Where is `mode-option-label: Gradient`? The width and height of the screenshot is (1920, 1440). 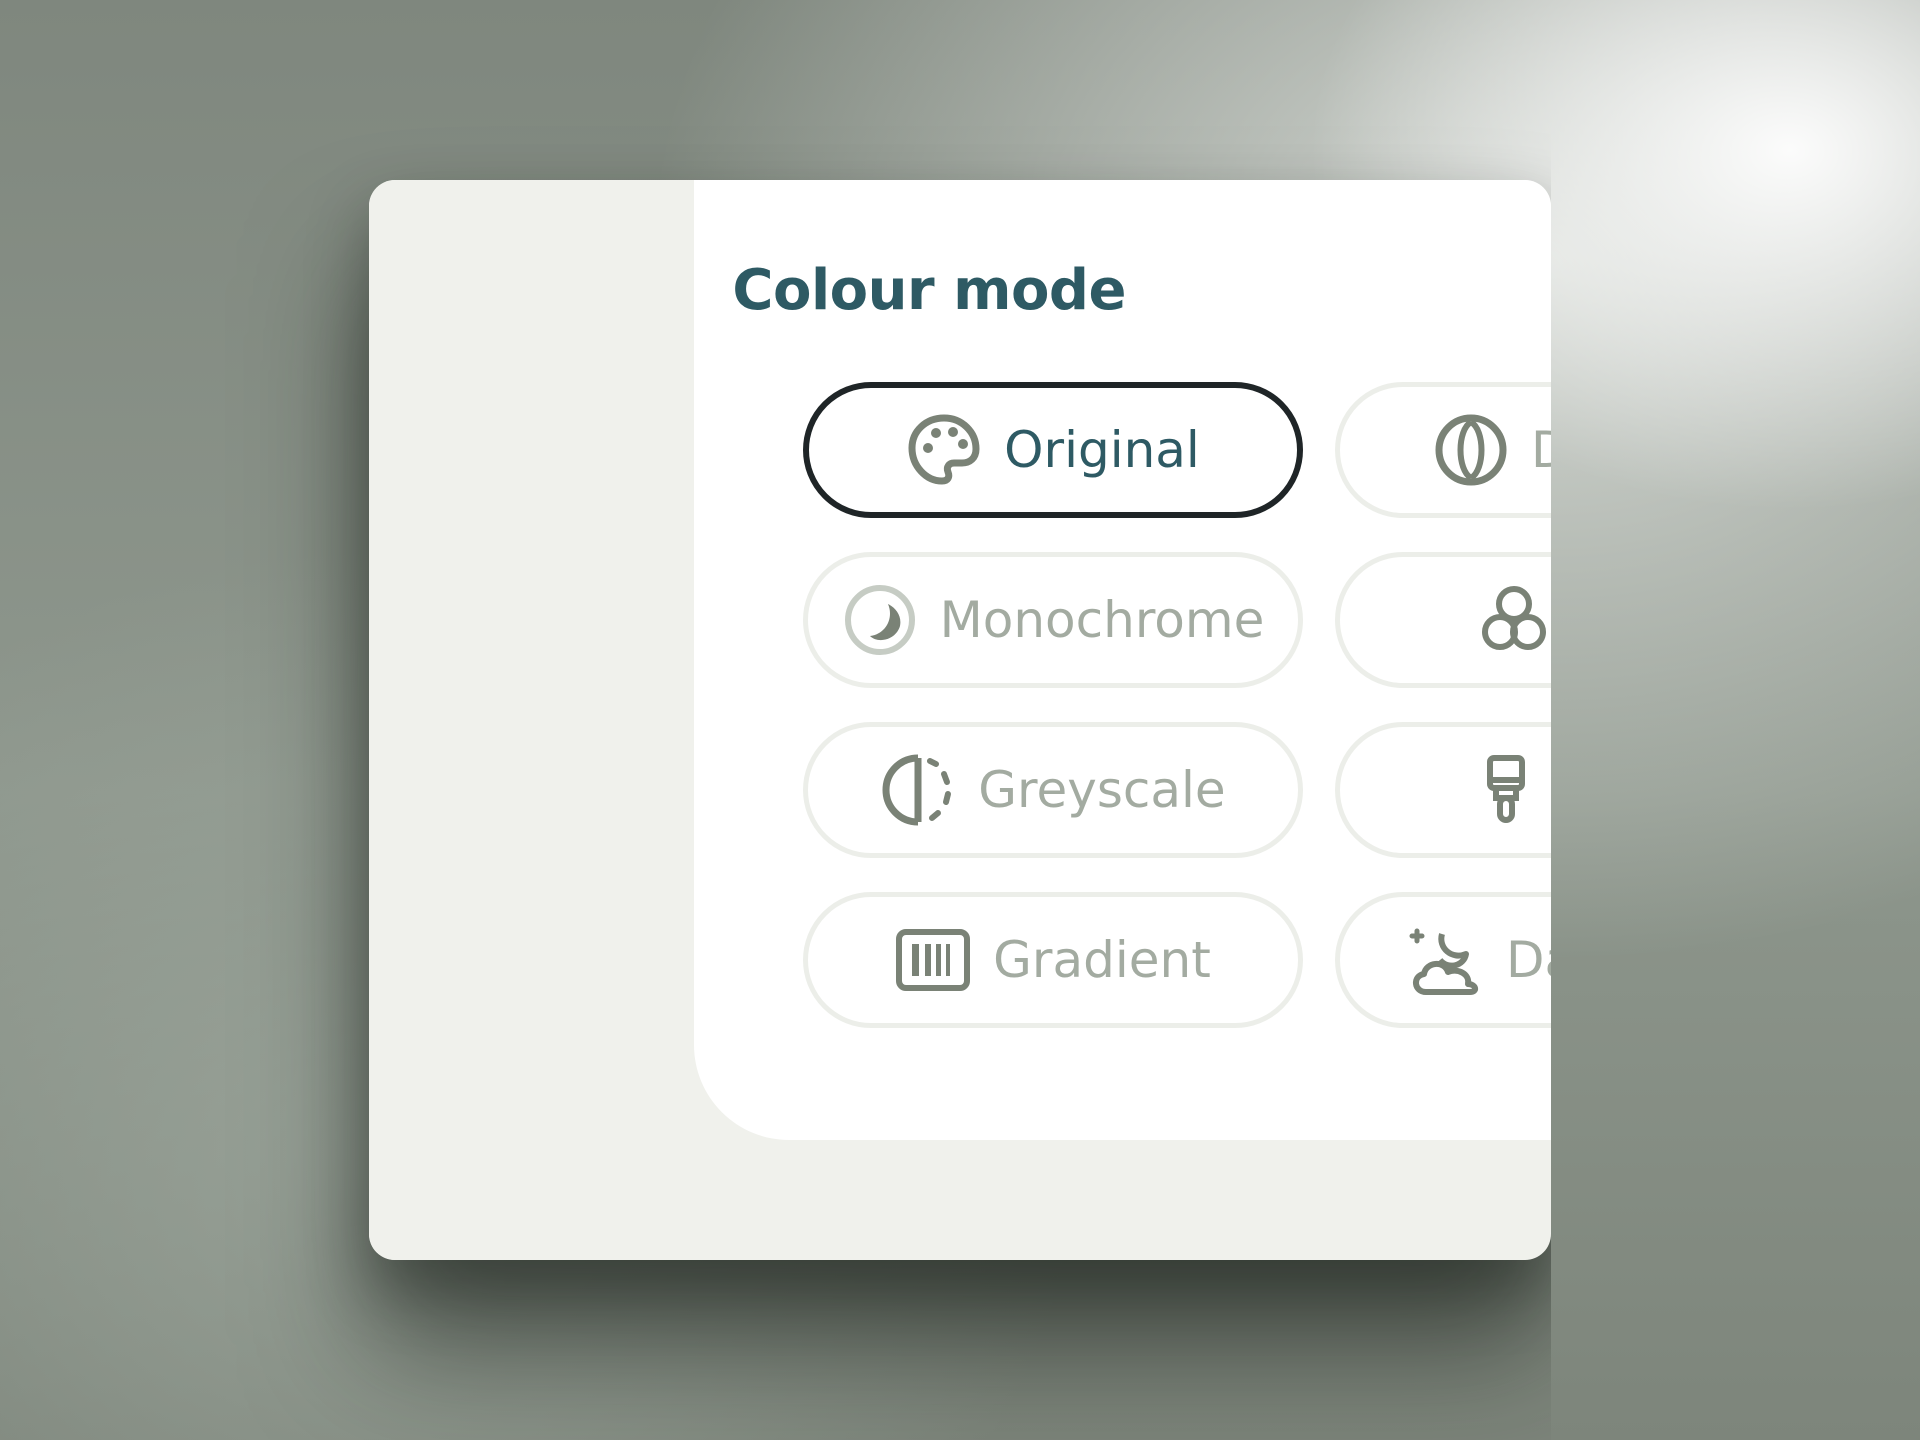
mode-option-label: Gradient is located at coordinates (1102, 960).